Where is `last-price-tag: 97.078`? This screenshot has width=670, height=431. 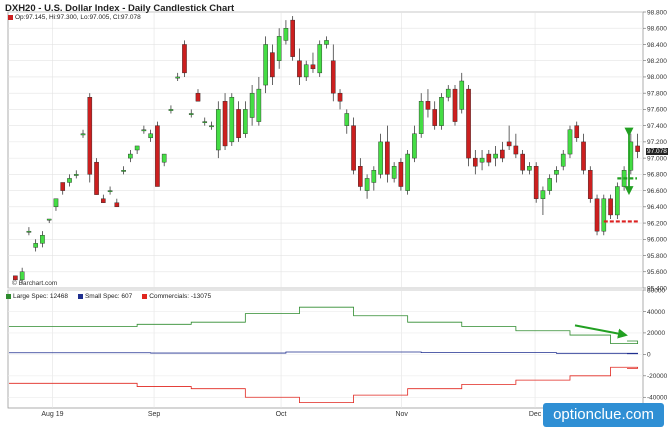
last-price-tag: 97.078 is located at coordinates (657, 151).